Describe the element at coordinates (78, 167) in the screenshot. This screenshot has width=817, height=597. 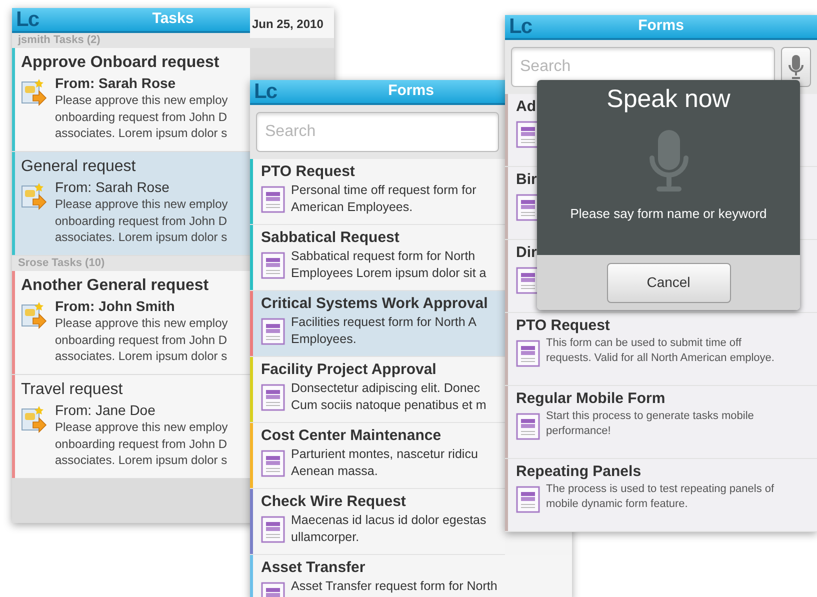
I see `task-title: General request` at that location.